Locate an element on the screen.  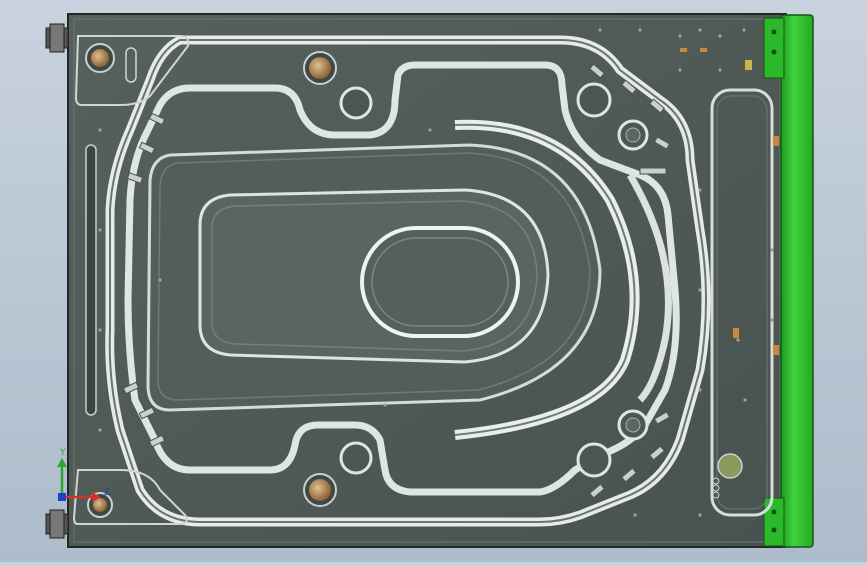
z-axis-label: Z is located at coordinates (107, 493).